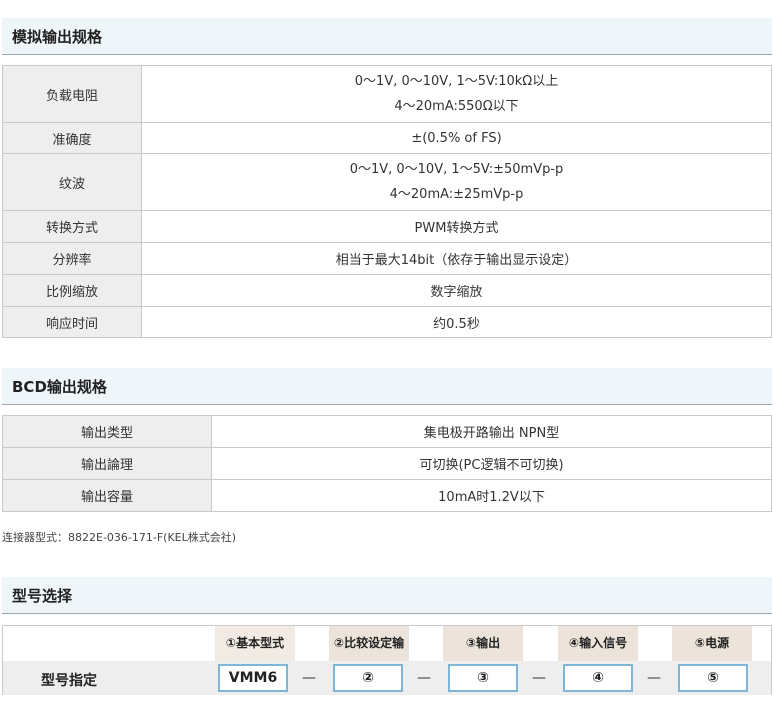  I want to click on table-row: 输出类型 集电极开路输出 NPN型, so click(387, 431).